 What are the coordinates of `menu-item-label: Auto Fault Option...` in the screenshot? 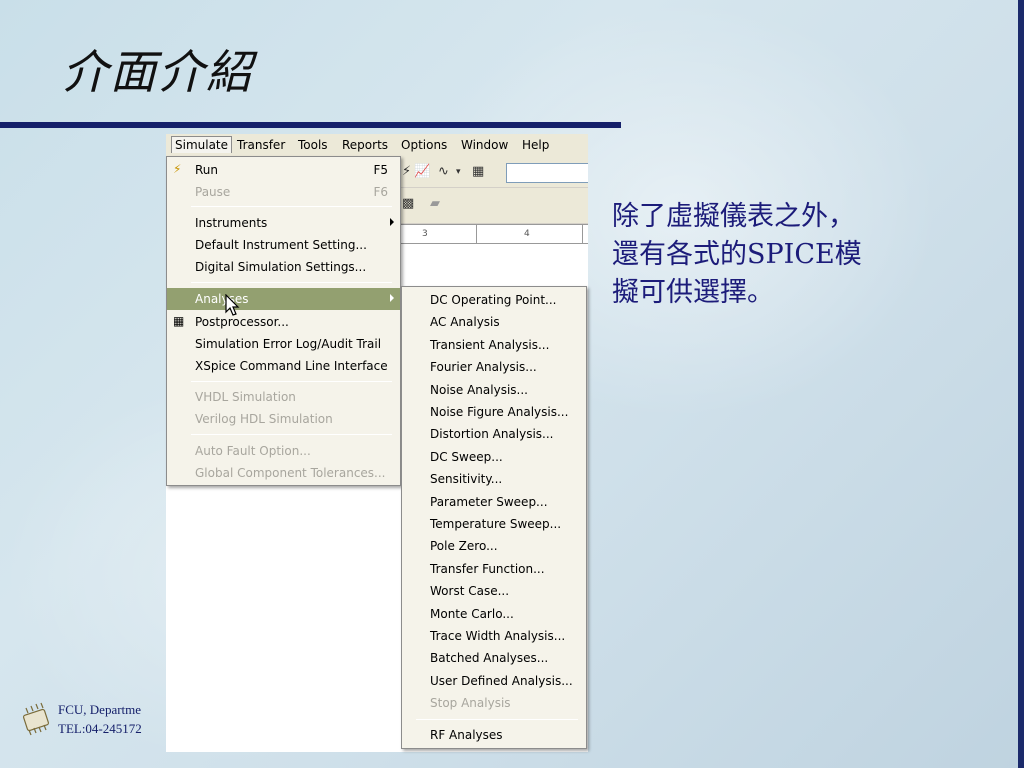 It's located at (253, 451).